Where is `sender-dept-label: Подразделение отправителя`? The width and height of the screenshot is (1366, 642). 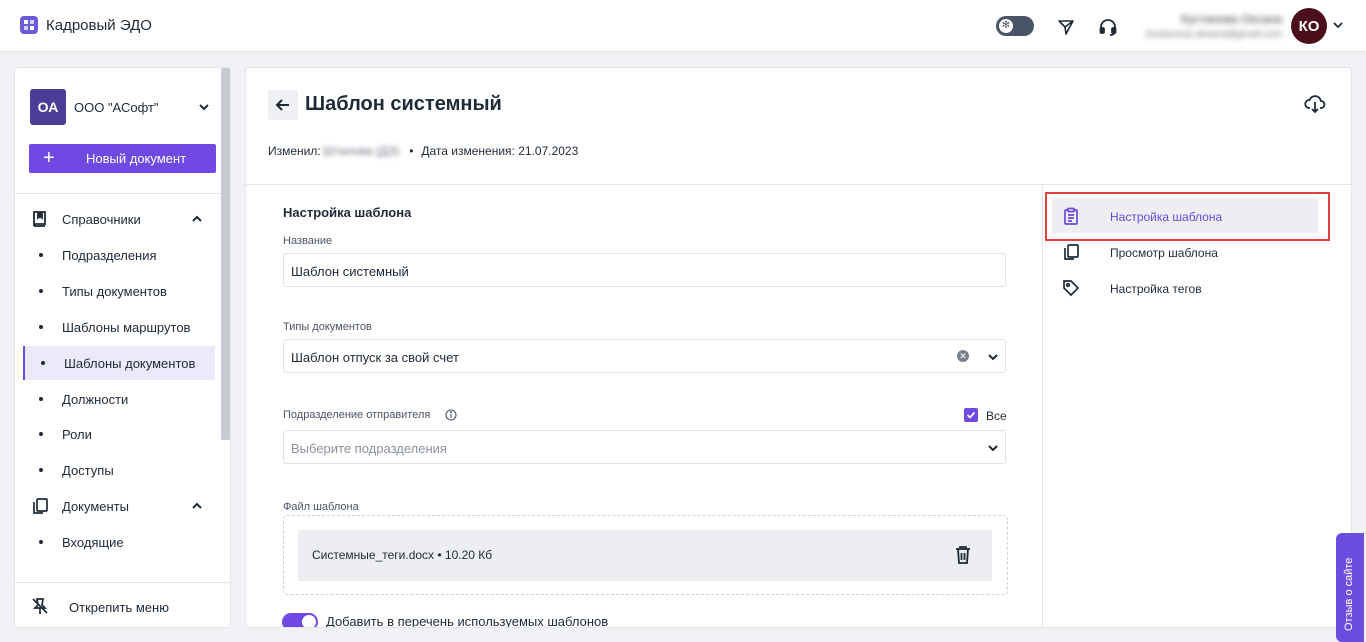
sender-dept-label: Подразделение отправителя is located at coordinates (357, 415).